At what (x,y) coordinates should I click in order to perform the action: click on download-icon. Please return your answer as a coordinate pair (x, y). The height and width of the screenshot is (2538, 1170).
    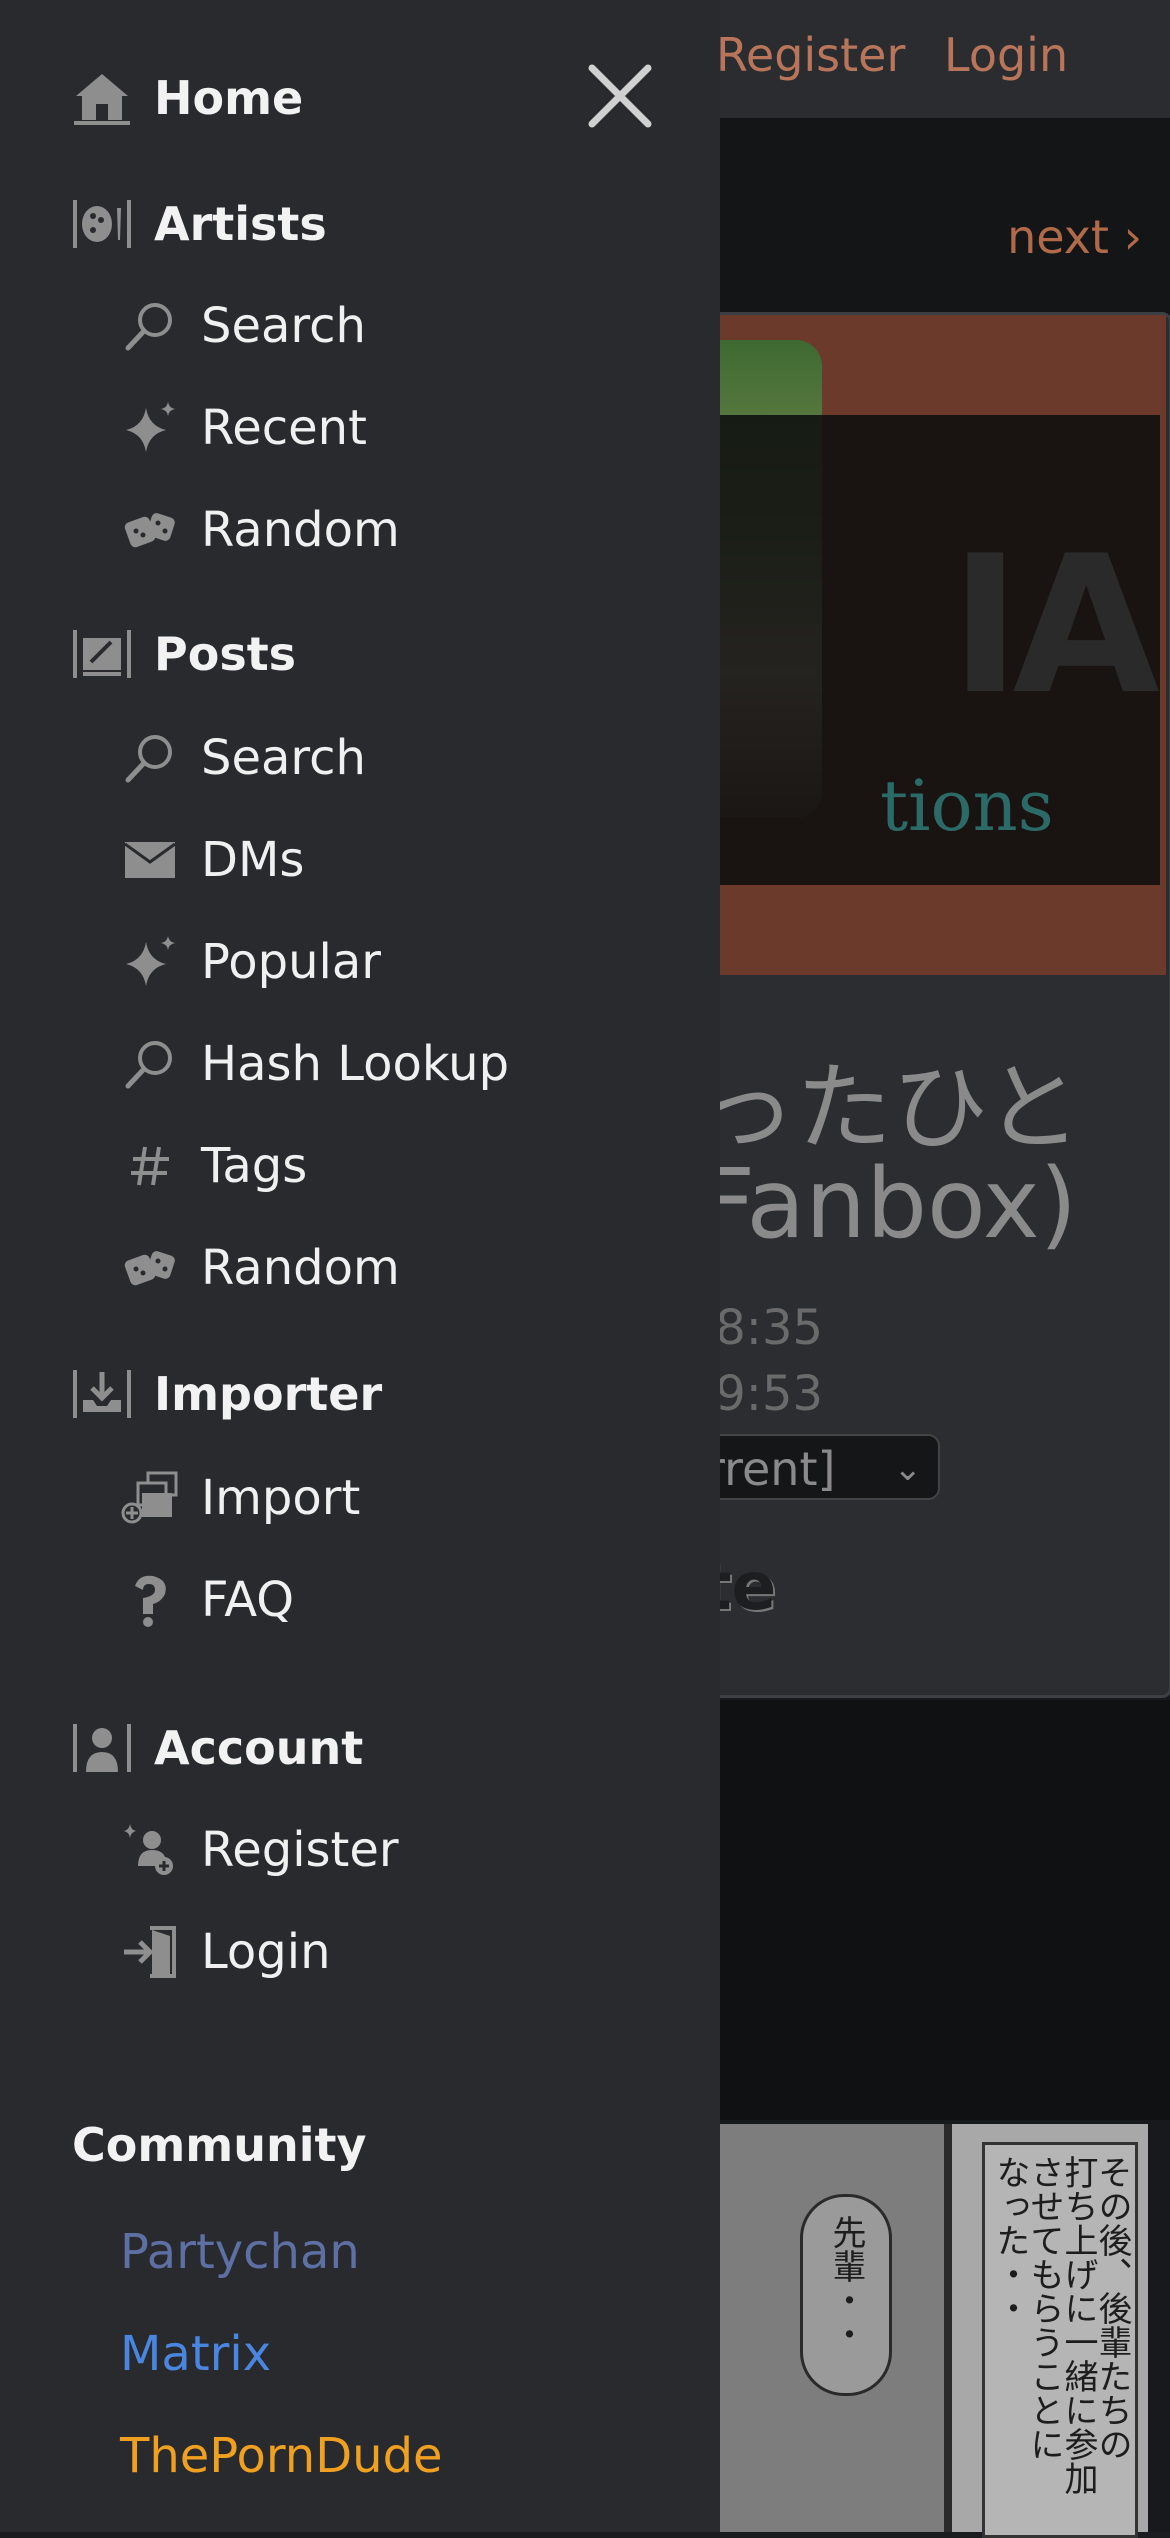
    Looking at the image, I should click on (102, 1394).